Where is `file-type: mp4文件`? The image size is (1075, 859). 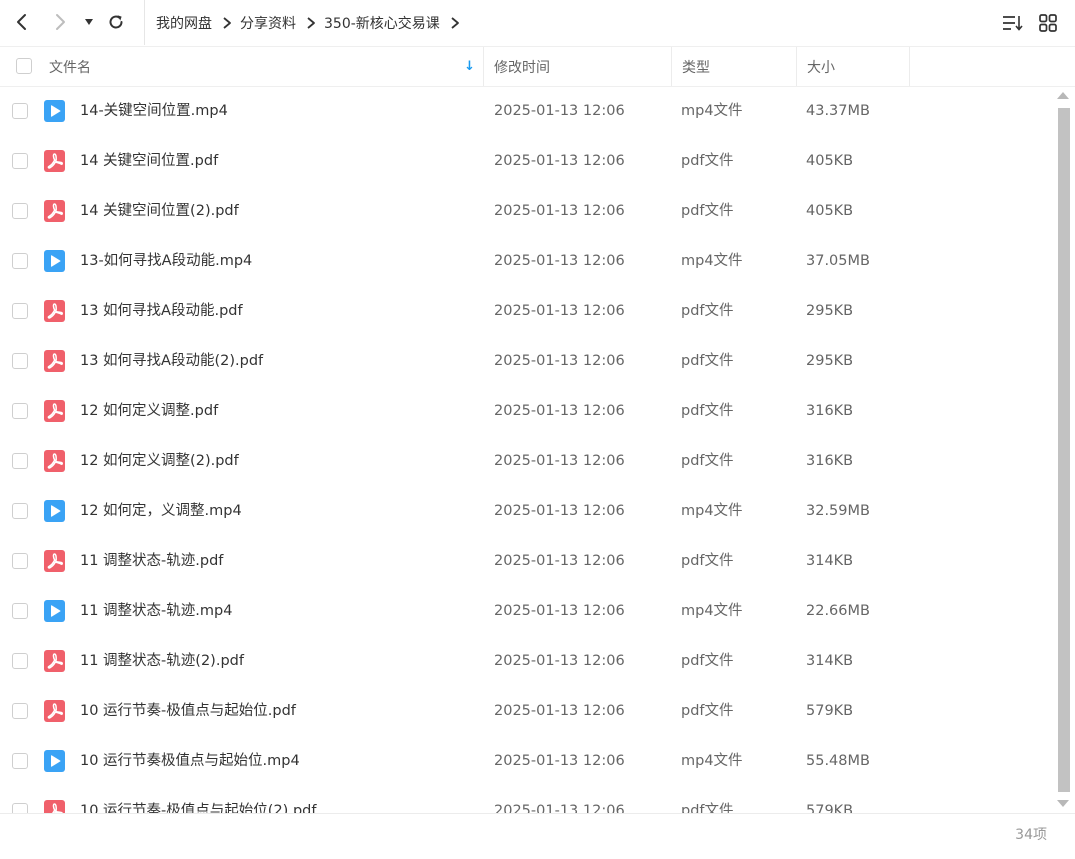 file-type: mp4文件 is located at coordinates (712, 261).